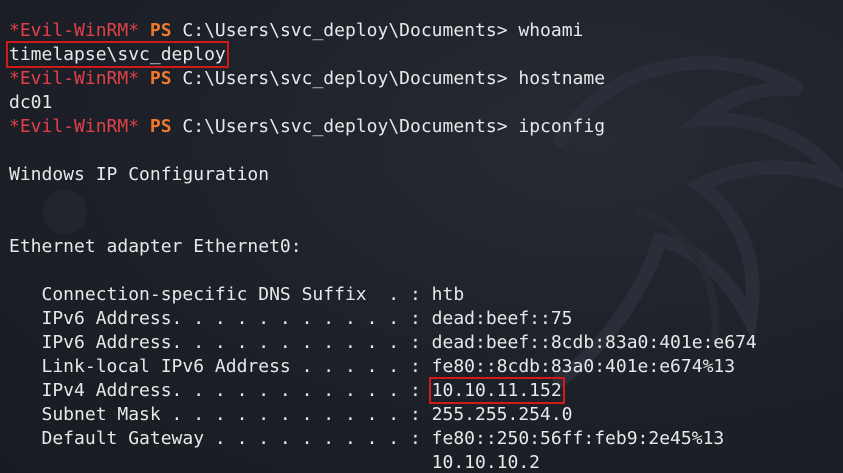  I want to click on ipconfig-row: 10.10.10.2, so click(426, 462).